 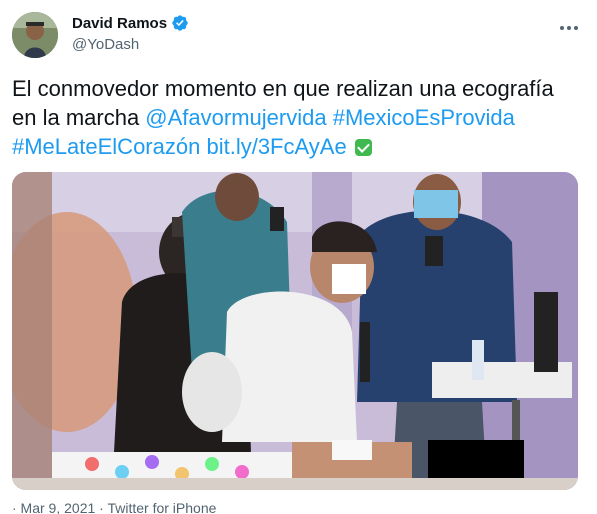 What do you see at coordinates (235, 117) in the screenshot?
I see `mention-link: @Afavormujervida` at bounding box center [235, 117].